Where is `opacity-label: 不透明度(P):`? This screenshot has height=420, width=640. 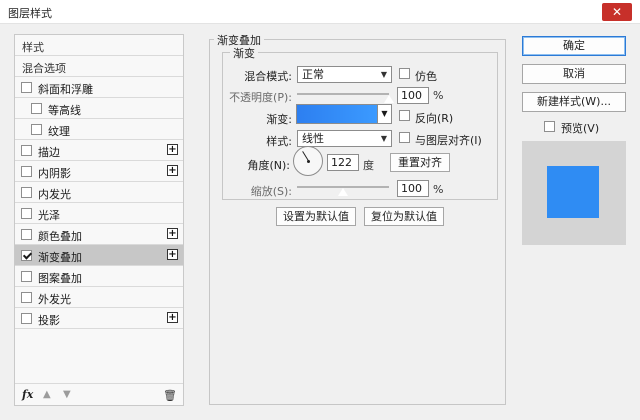 opacity-label: 不透明度(P): is located at coordinates (260, 97).